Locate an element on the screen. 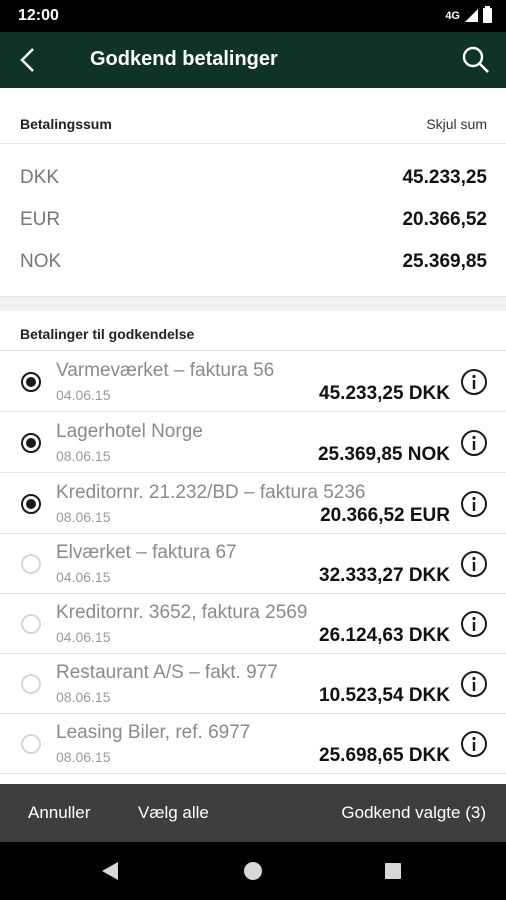  status-time: 12:00 is located at coordinates (38, 15).